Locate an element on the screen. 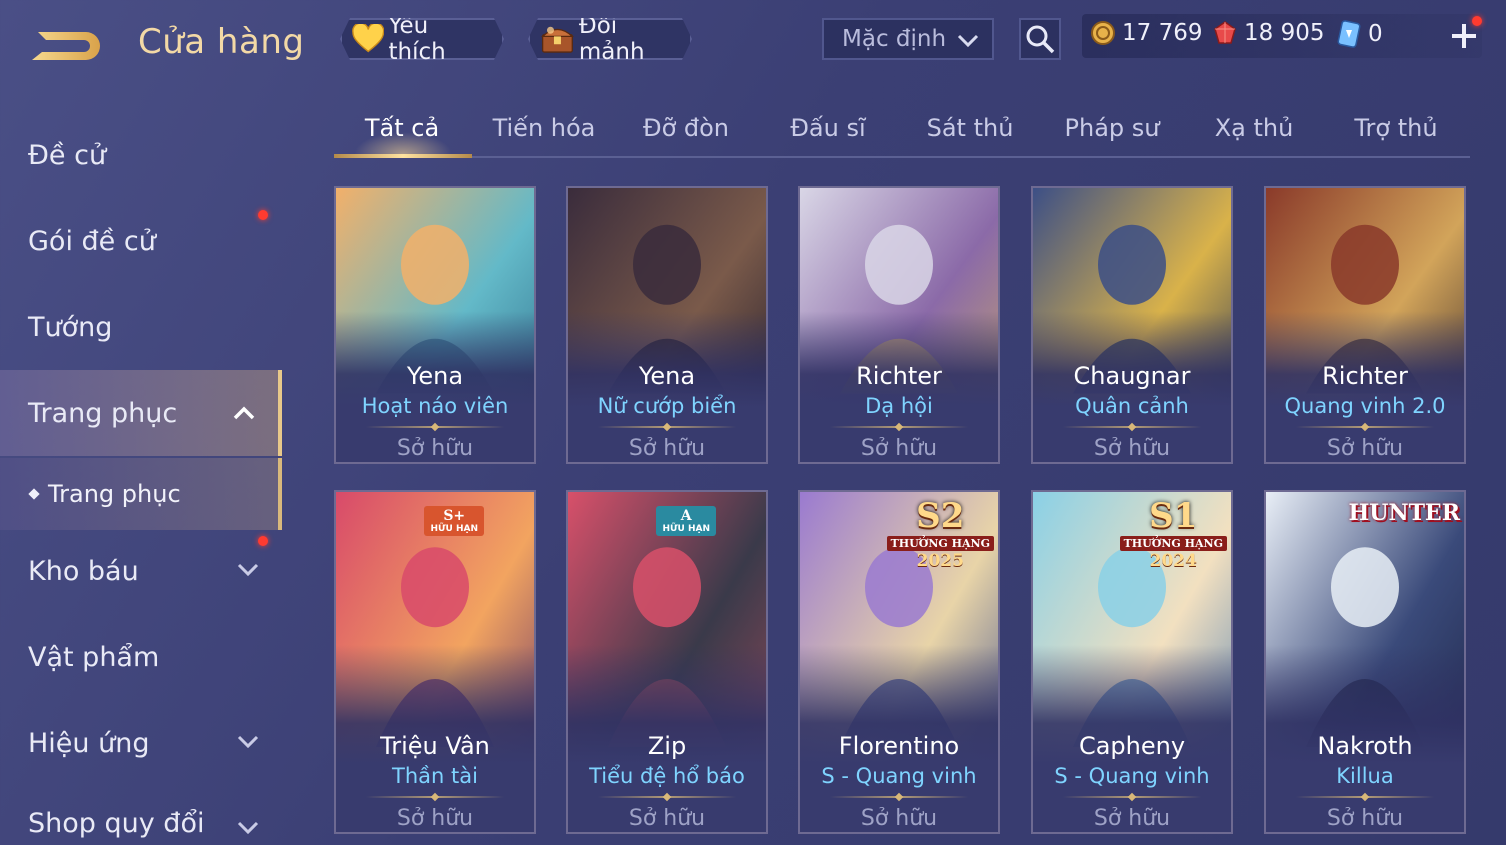 This screenshot has width=1506, height=845. tab-all: Tất cả is located at coordinates (402, 128).